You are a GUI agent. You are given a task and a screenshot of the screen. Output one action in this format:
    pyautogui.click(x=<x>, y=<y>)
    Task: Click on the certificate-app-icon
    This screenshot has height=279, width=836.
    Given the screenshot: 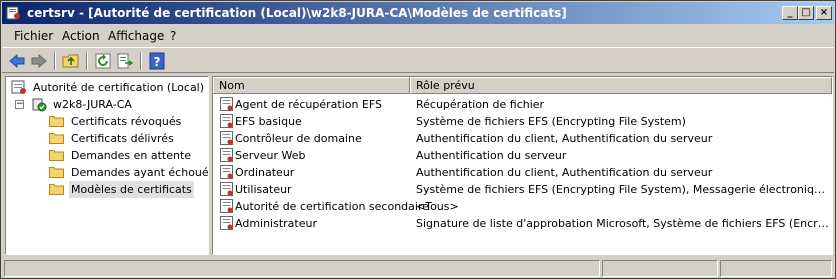 What is the action you would take?
    pyautogui.click(x=13, y=13)
    